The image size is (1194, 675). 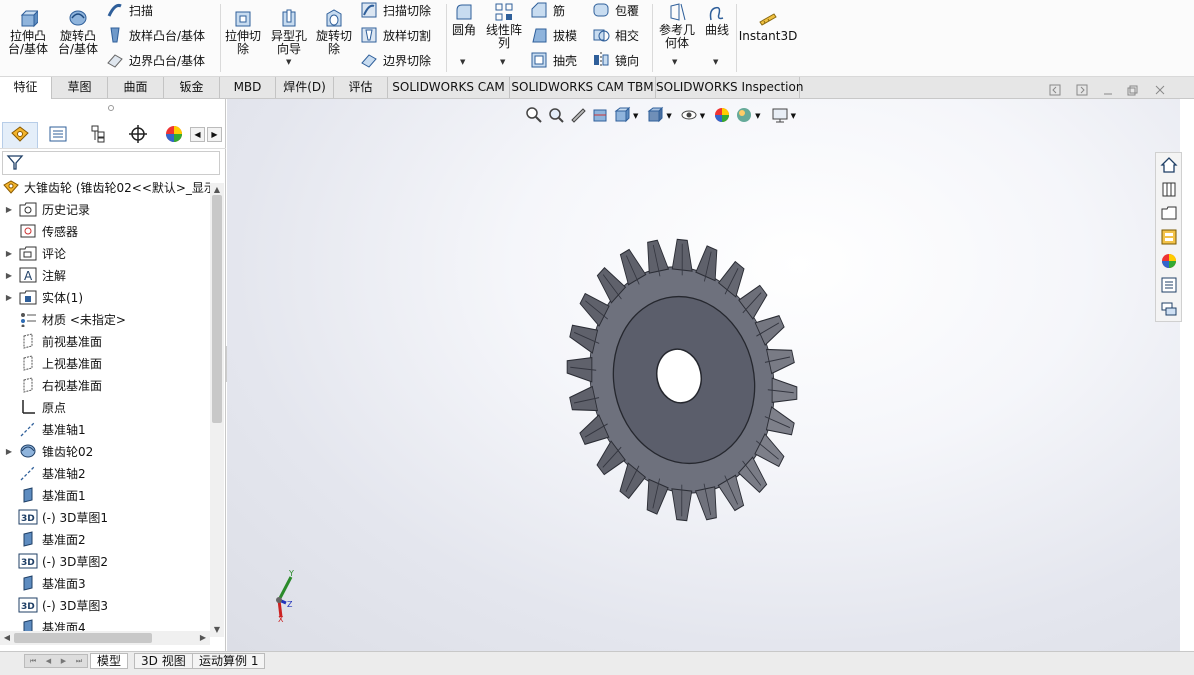 I want to click on tree-item: 上视基准面, so click(x=105, y=363).